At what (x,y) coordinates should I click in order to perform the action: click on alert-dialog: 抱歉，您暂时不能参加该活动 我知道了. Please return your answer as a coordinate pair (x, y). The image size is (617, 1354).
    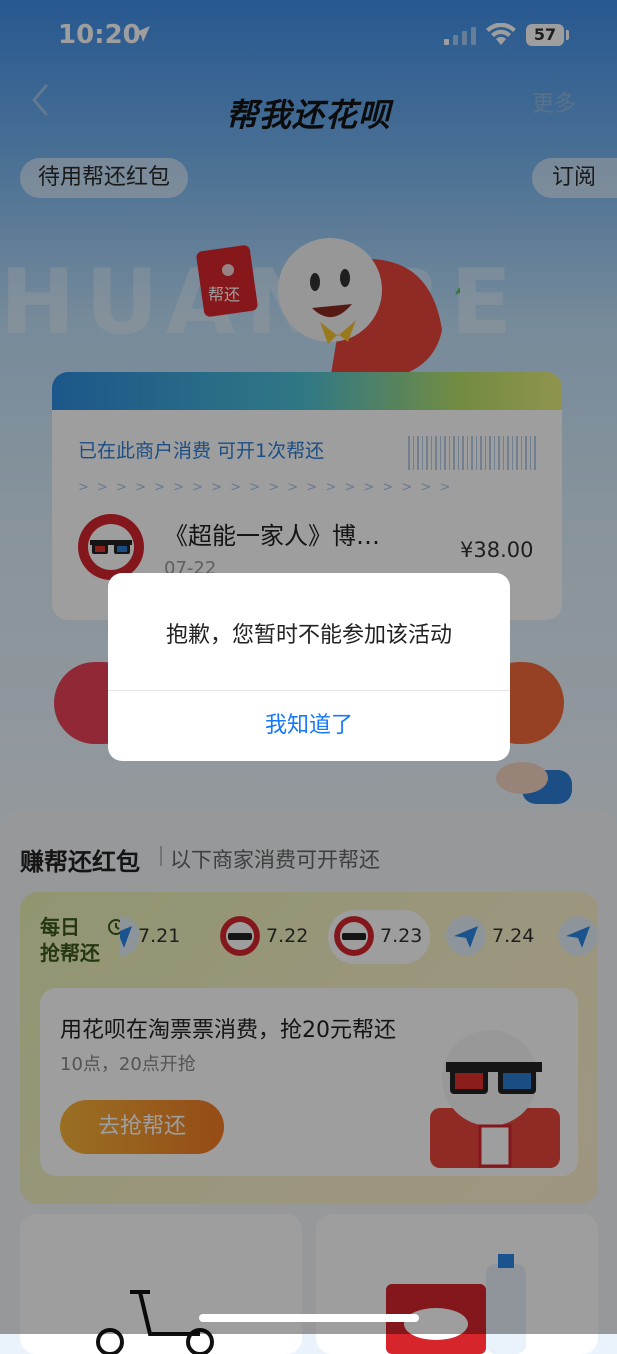
    Looking at the image, I should click on (309, 667).